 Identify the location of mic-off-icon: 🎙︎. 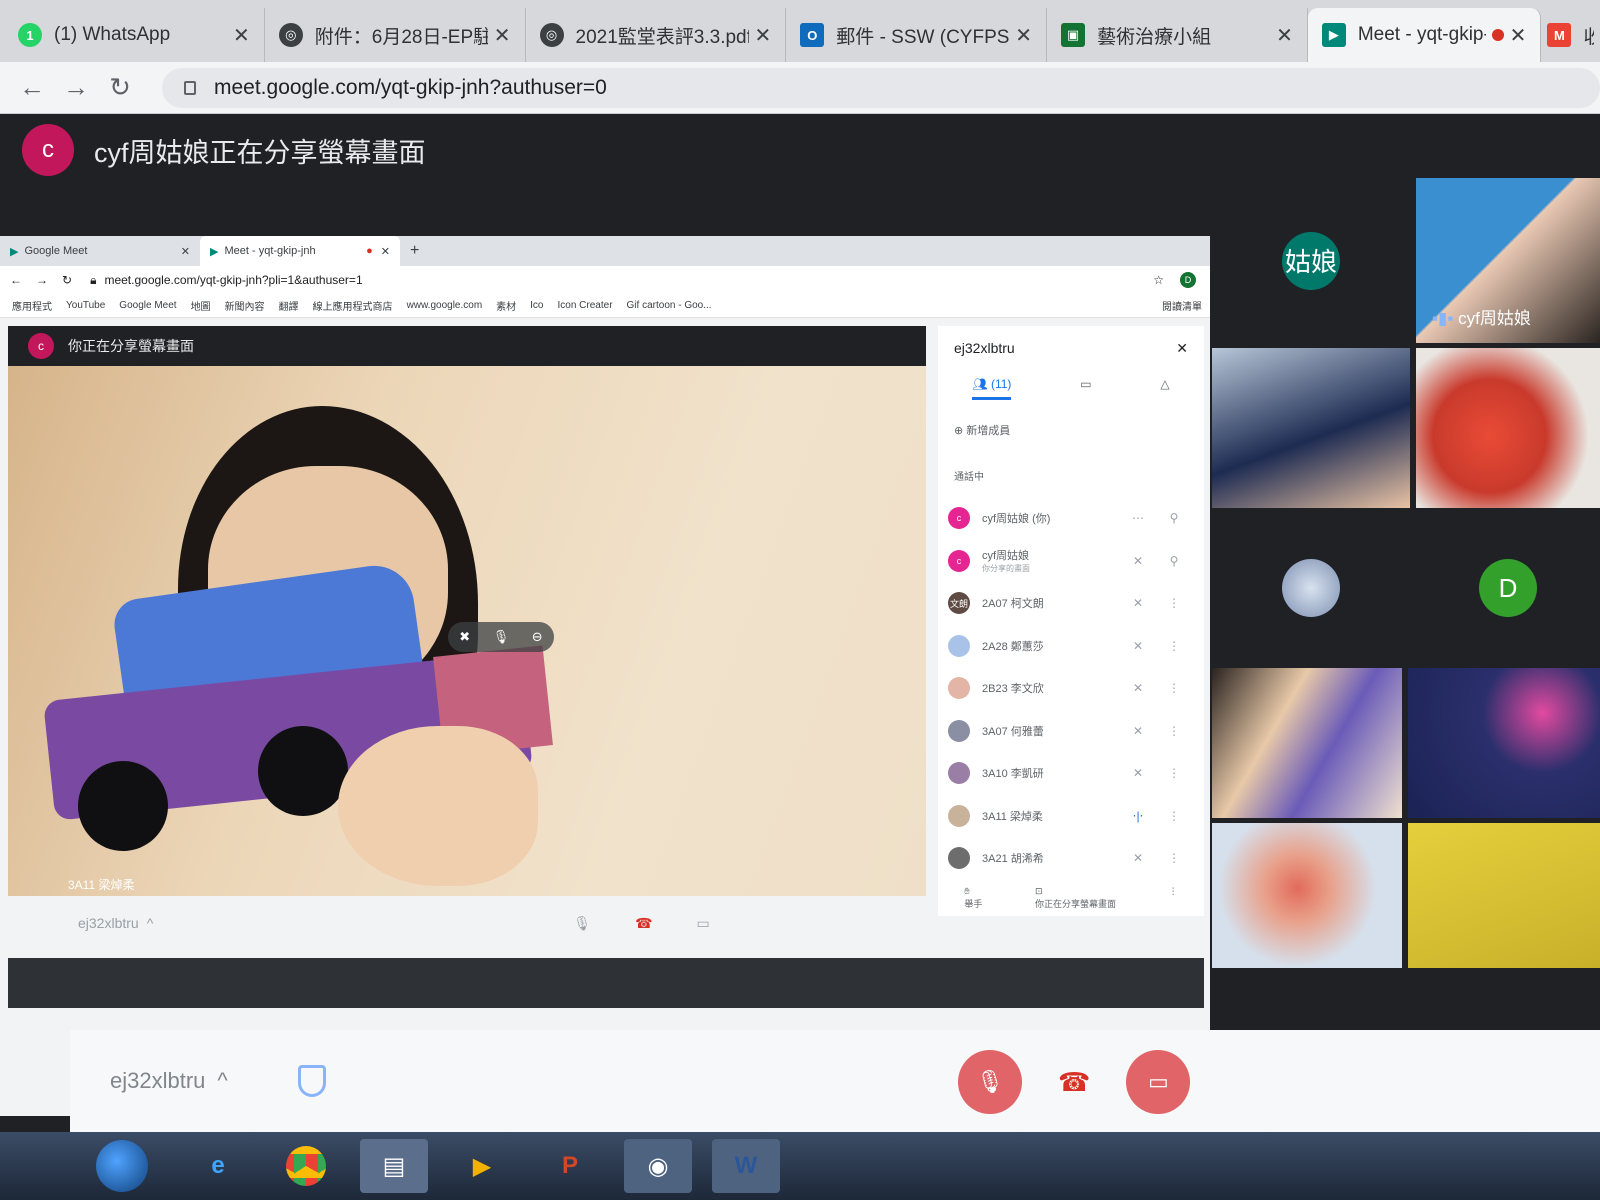
(990, 1081).